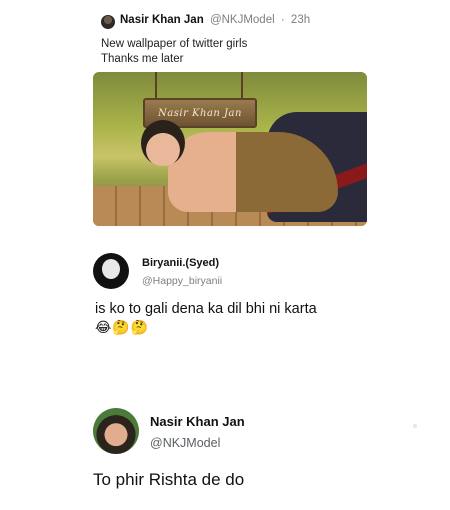 This screenshot has width=450, height=510. Describe the element at coordinates (415, 426) in the screenshot. I see `more-options-dot` at that location.